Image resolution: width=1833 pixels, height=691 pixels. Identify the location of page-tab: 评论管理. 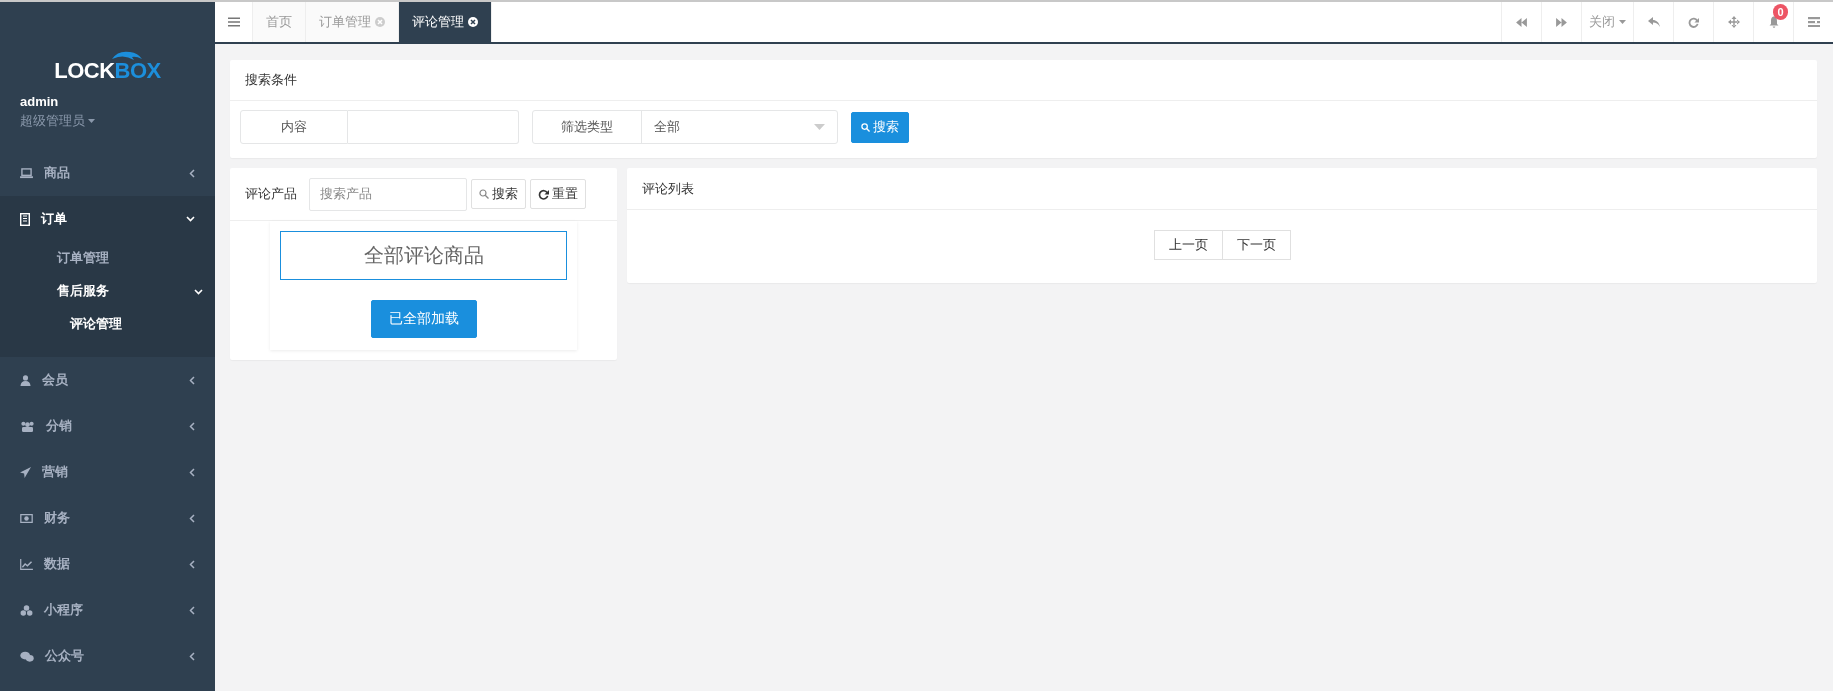
(445, 22).